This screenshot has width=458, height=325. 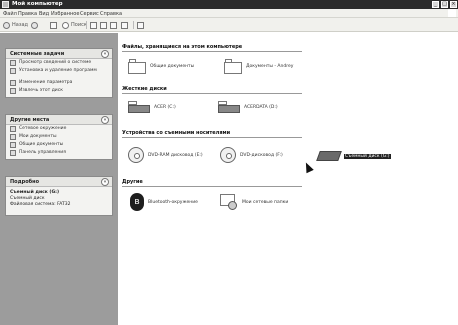 I want to click on paste-button, so click(x=113, y=25).